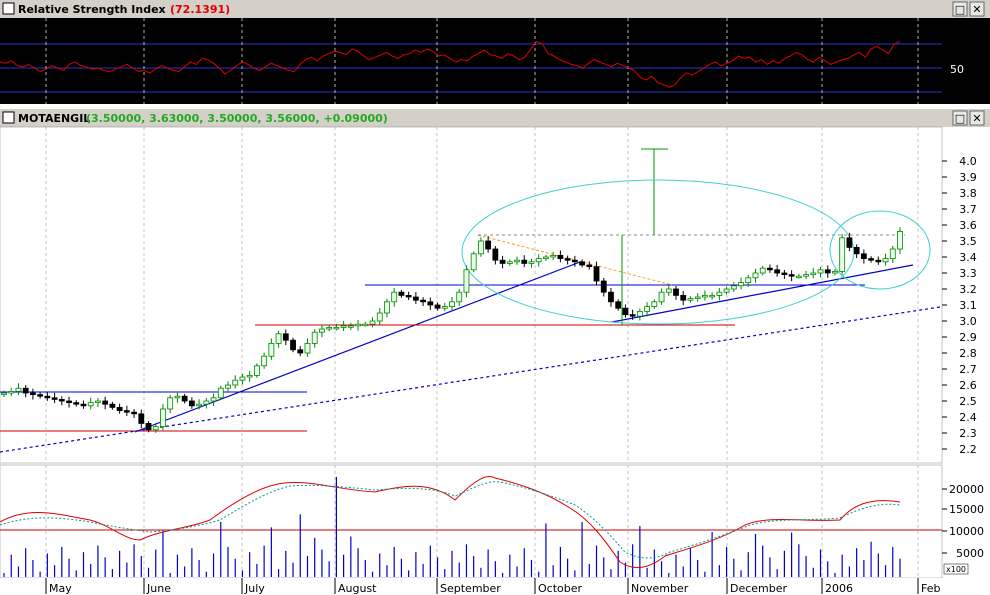  I want to click on x-tick-label: November, so click(660, 588).